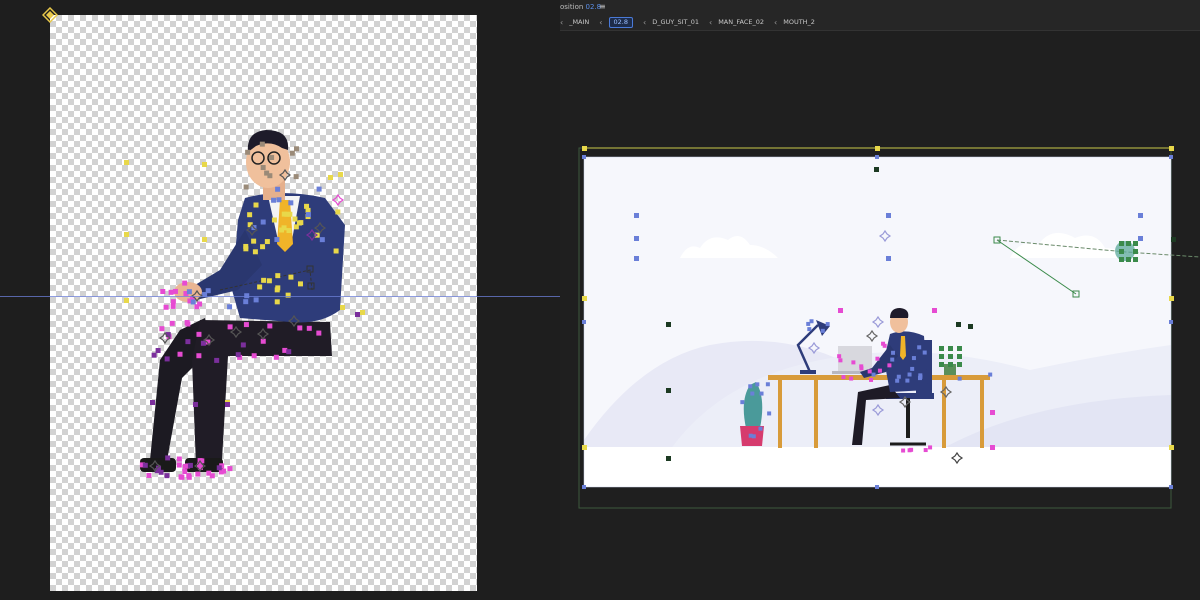  What do you see at coordinates (736, 22) in the screenshot?
I see `breadcrumb-item-man-face: ‹ MAN_FACE_02` at bounding box center [736, 22].